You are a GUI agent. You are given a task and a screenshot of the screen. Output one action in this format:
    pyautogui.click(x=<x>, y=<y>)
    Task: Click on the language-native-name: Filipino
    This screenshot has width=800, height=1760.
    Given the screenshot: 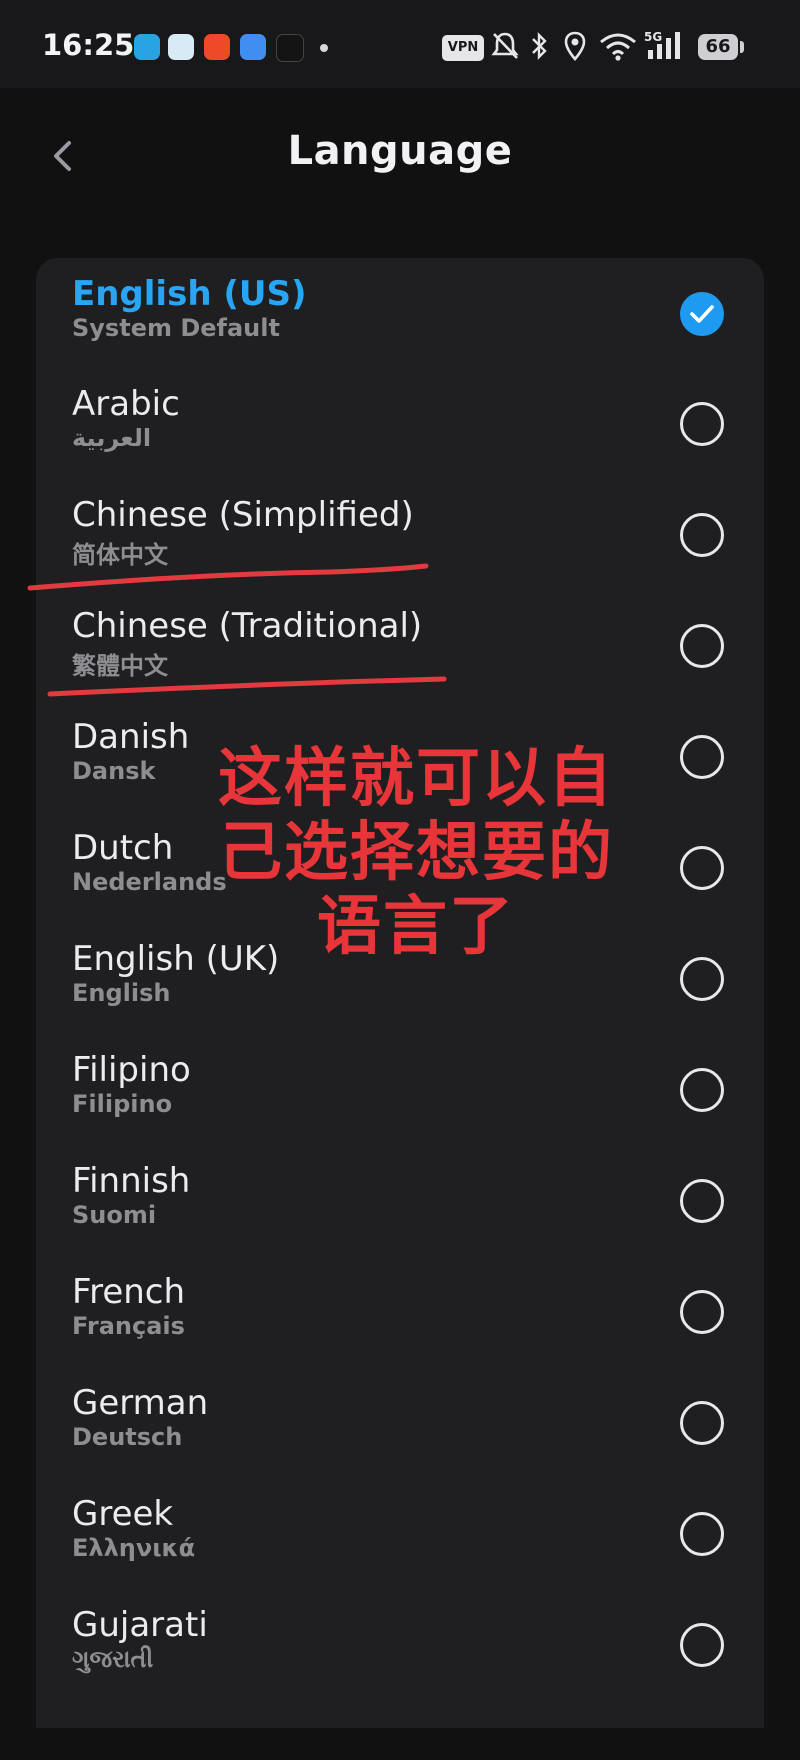 What is the action you would take?
    pyautogui.click(x=122, y=1104)
    